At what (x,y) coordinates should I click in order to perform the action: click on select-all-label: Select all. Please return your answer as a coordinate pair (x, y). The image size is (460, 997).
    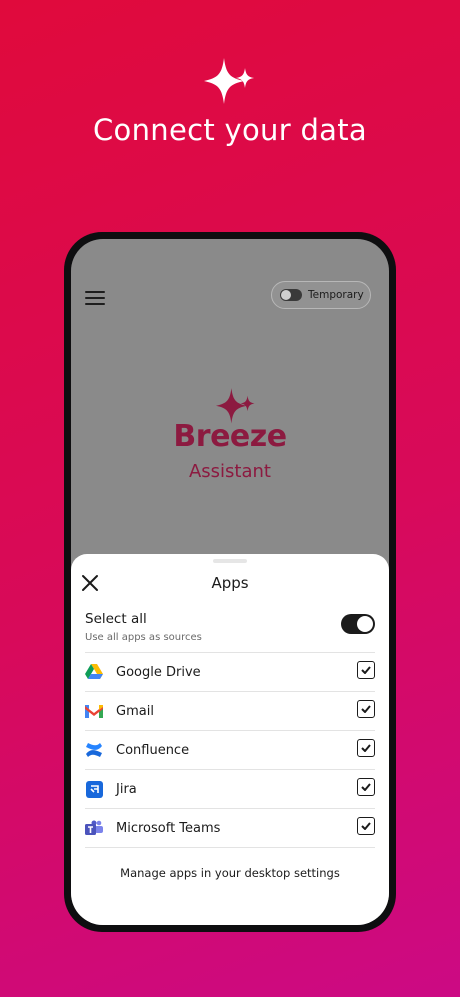
    Looking at the image, I should click on (116, 619).